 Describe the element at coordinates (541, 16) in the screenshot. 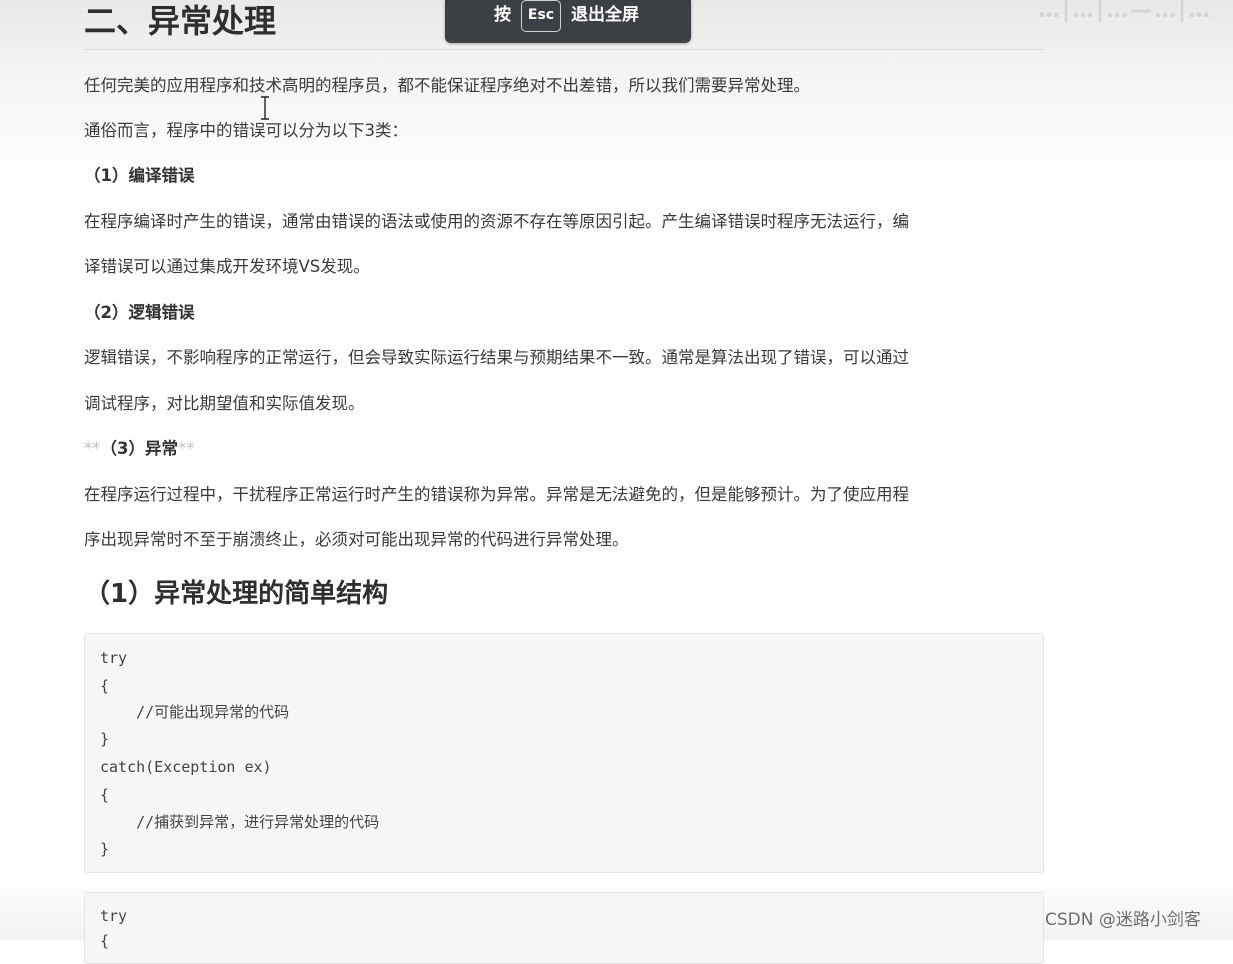

I see `esc-key-badge: Esc` at that location.